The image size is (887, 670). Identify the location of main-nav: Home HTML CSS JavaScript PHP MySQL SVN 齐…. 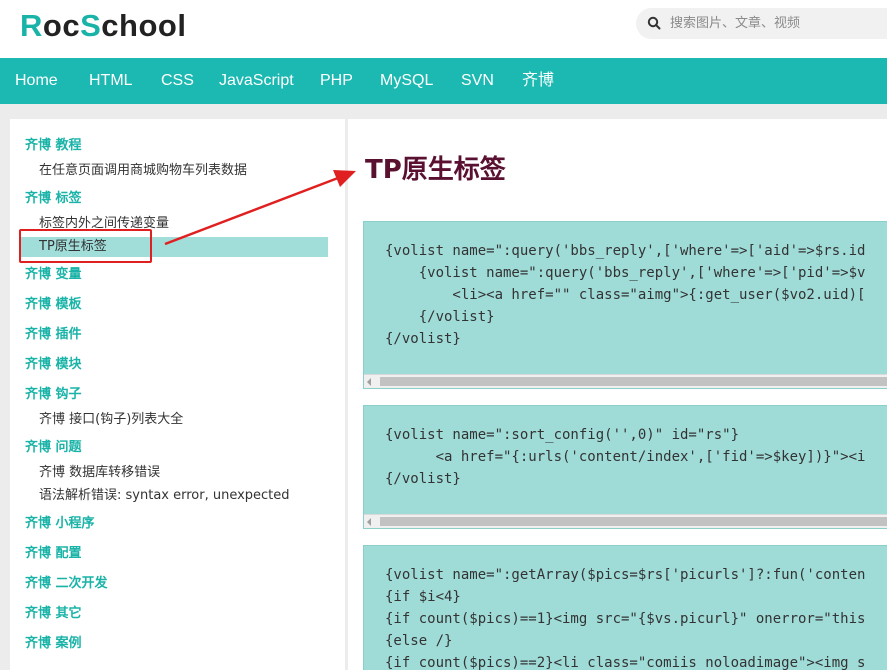
(443, 81).